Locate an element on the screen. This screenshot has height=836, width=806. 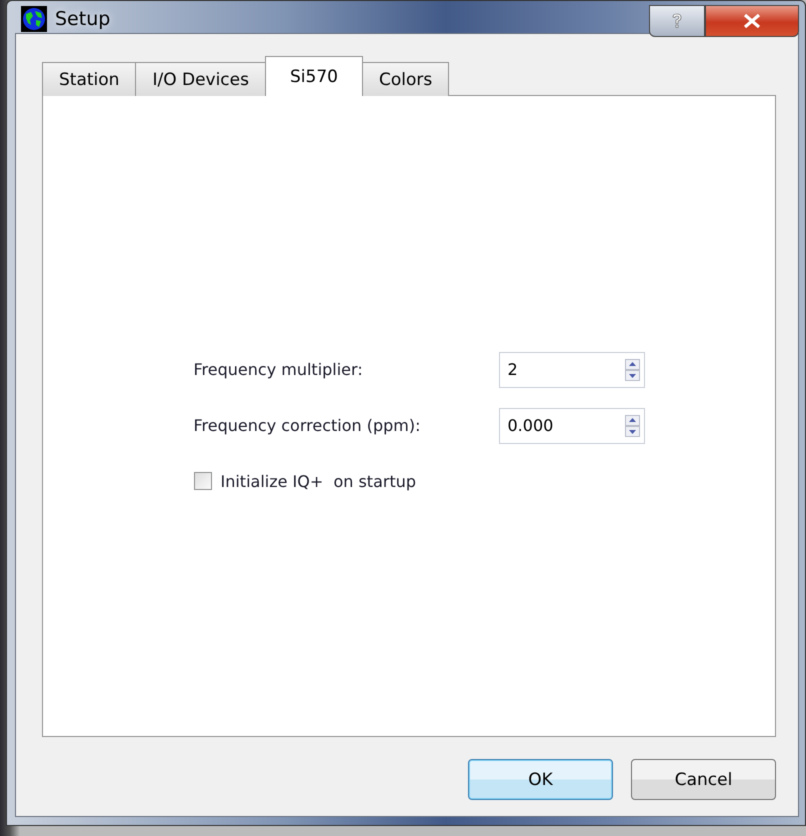
help-icon is located at coordinates (677, 21).